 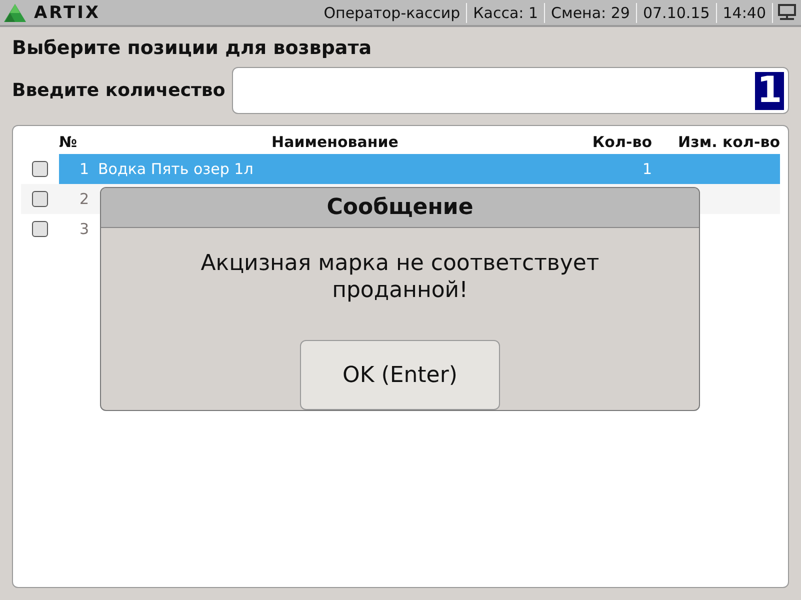 I want to click on dialog-title: Сообщение, so click(x=400, y=208).